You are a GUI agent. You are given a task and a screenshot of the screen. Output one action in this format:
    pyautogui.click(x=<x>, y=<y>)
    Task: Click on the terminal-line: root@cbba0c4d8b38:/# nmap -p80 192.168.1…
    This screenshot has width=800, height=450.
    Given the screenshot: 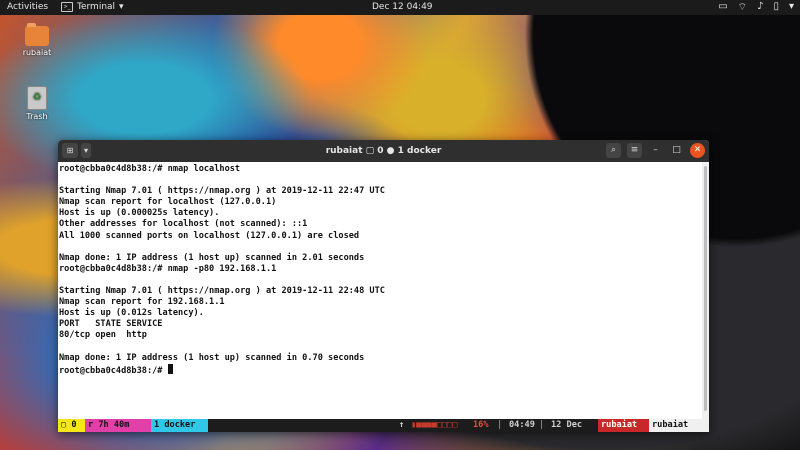 What is the action you would take?
    pyautogui.click(x=168, y=268)
    